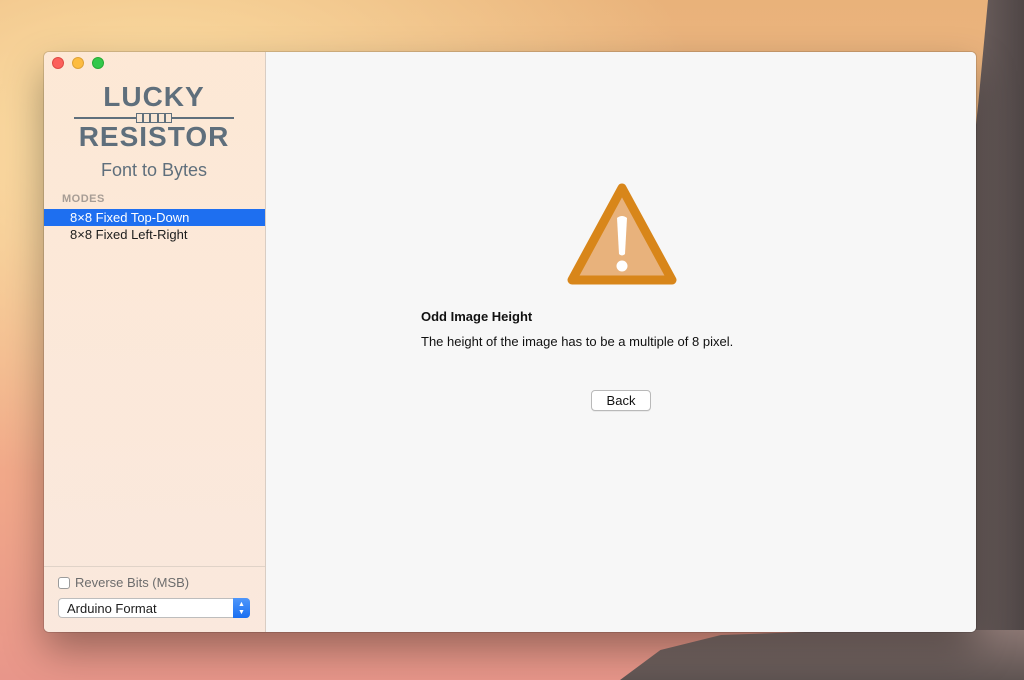 The height and width of the screenshot is (680, 1024). I want to click on warning-triangle-icon, so click(622, 234).